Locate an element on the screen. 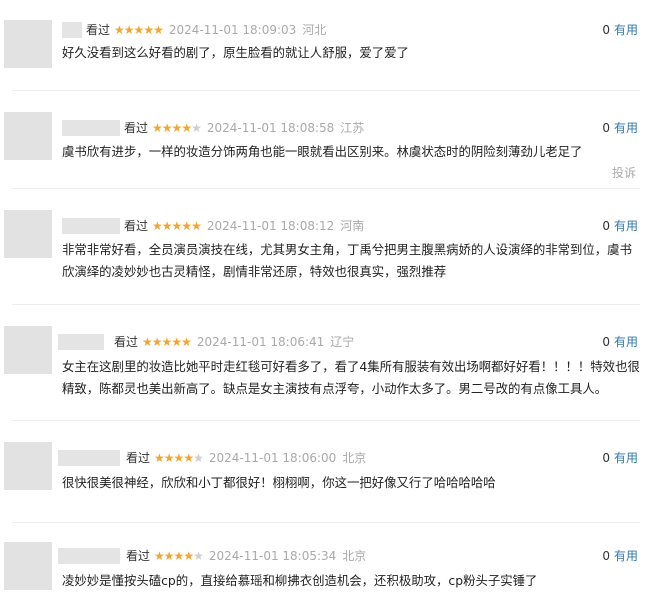 The width and height of the screenshot is (660, 596). review-time: 2024-11-01 18:09:03 is located at coordinates (232, 30).